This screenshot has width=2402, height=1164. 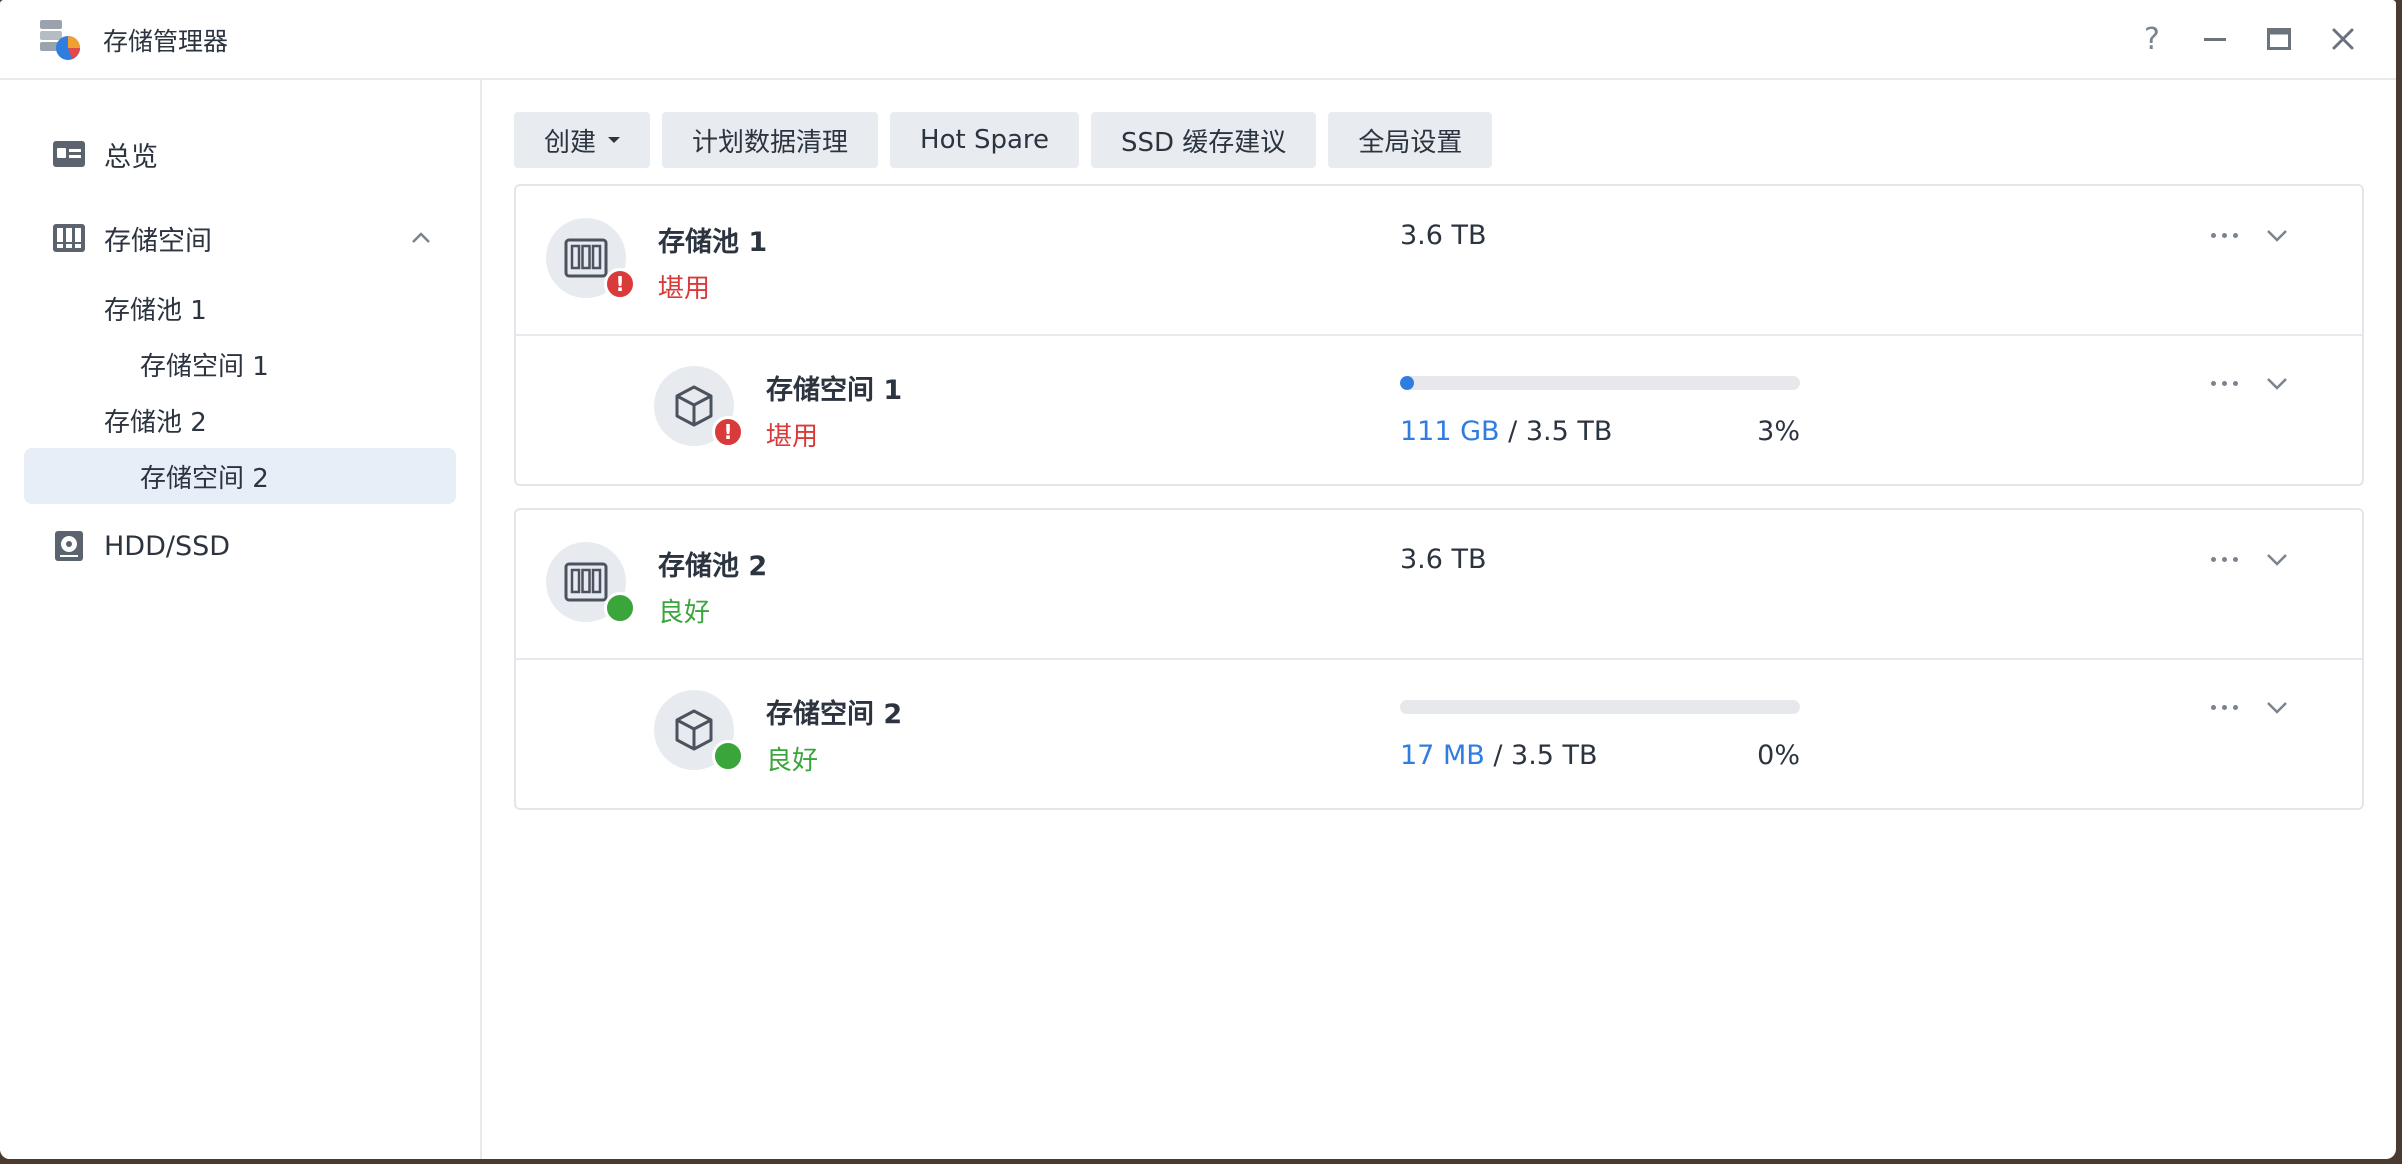 What do you see at coordinates (167, 546) in the screenshot?
I see `sidebar-item-label: HDD/SSD` at bounding box center [167, 546].